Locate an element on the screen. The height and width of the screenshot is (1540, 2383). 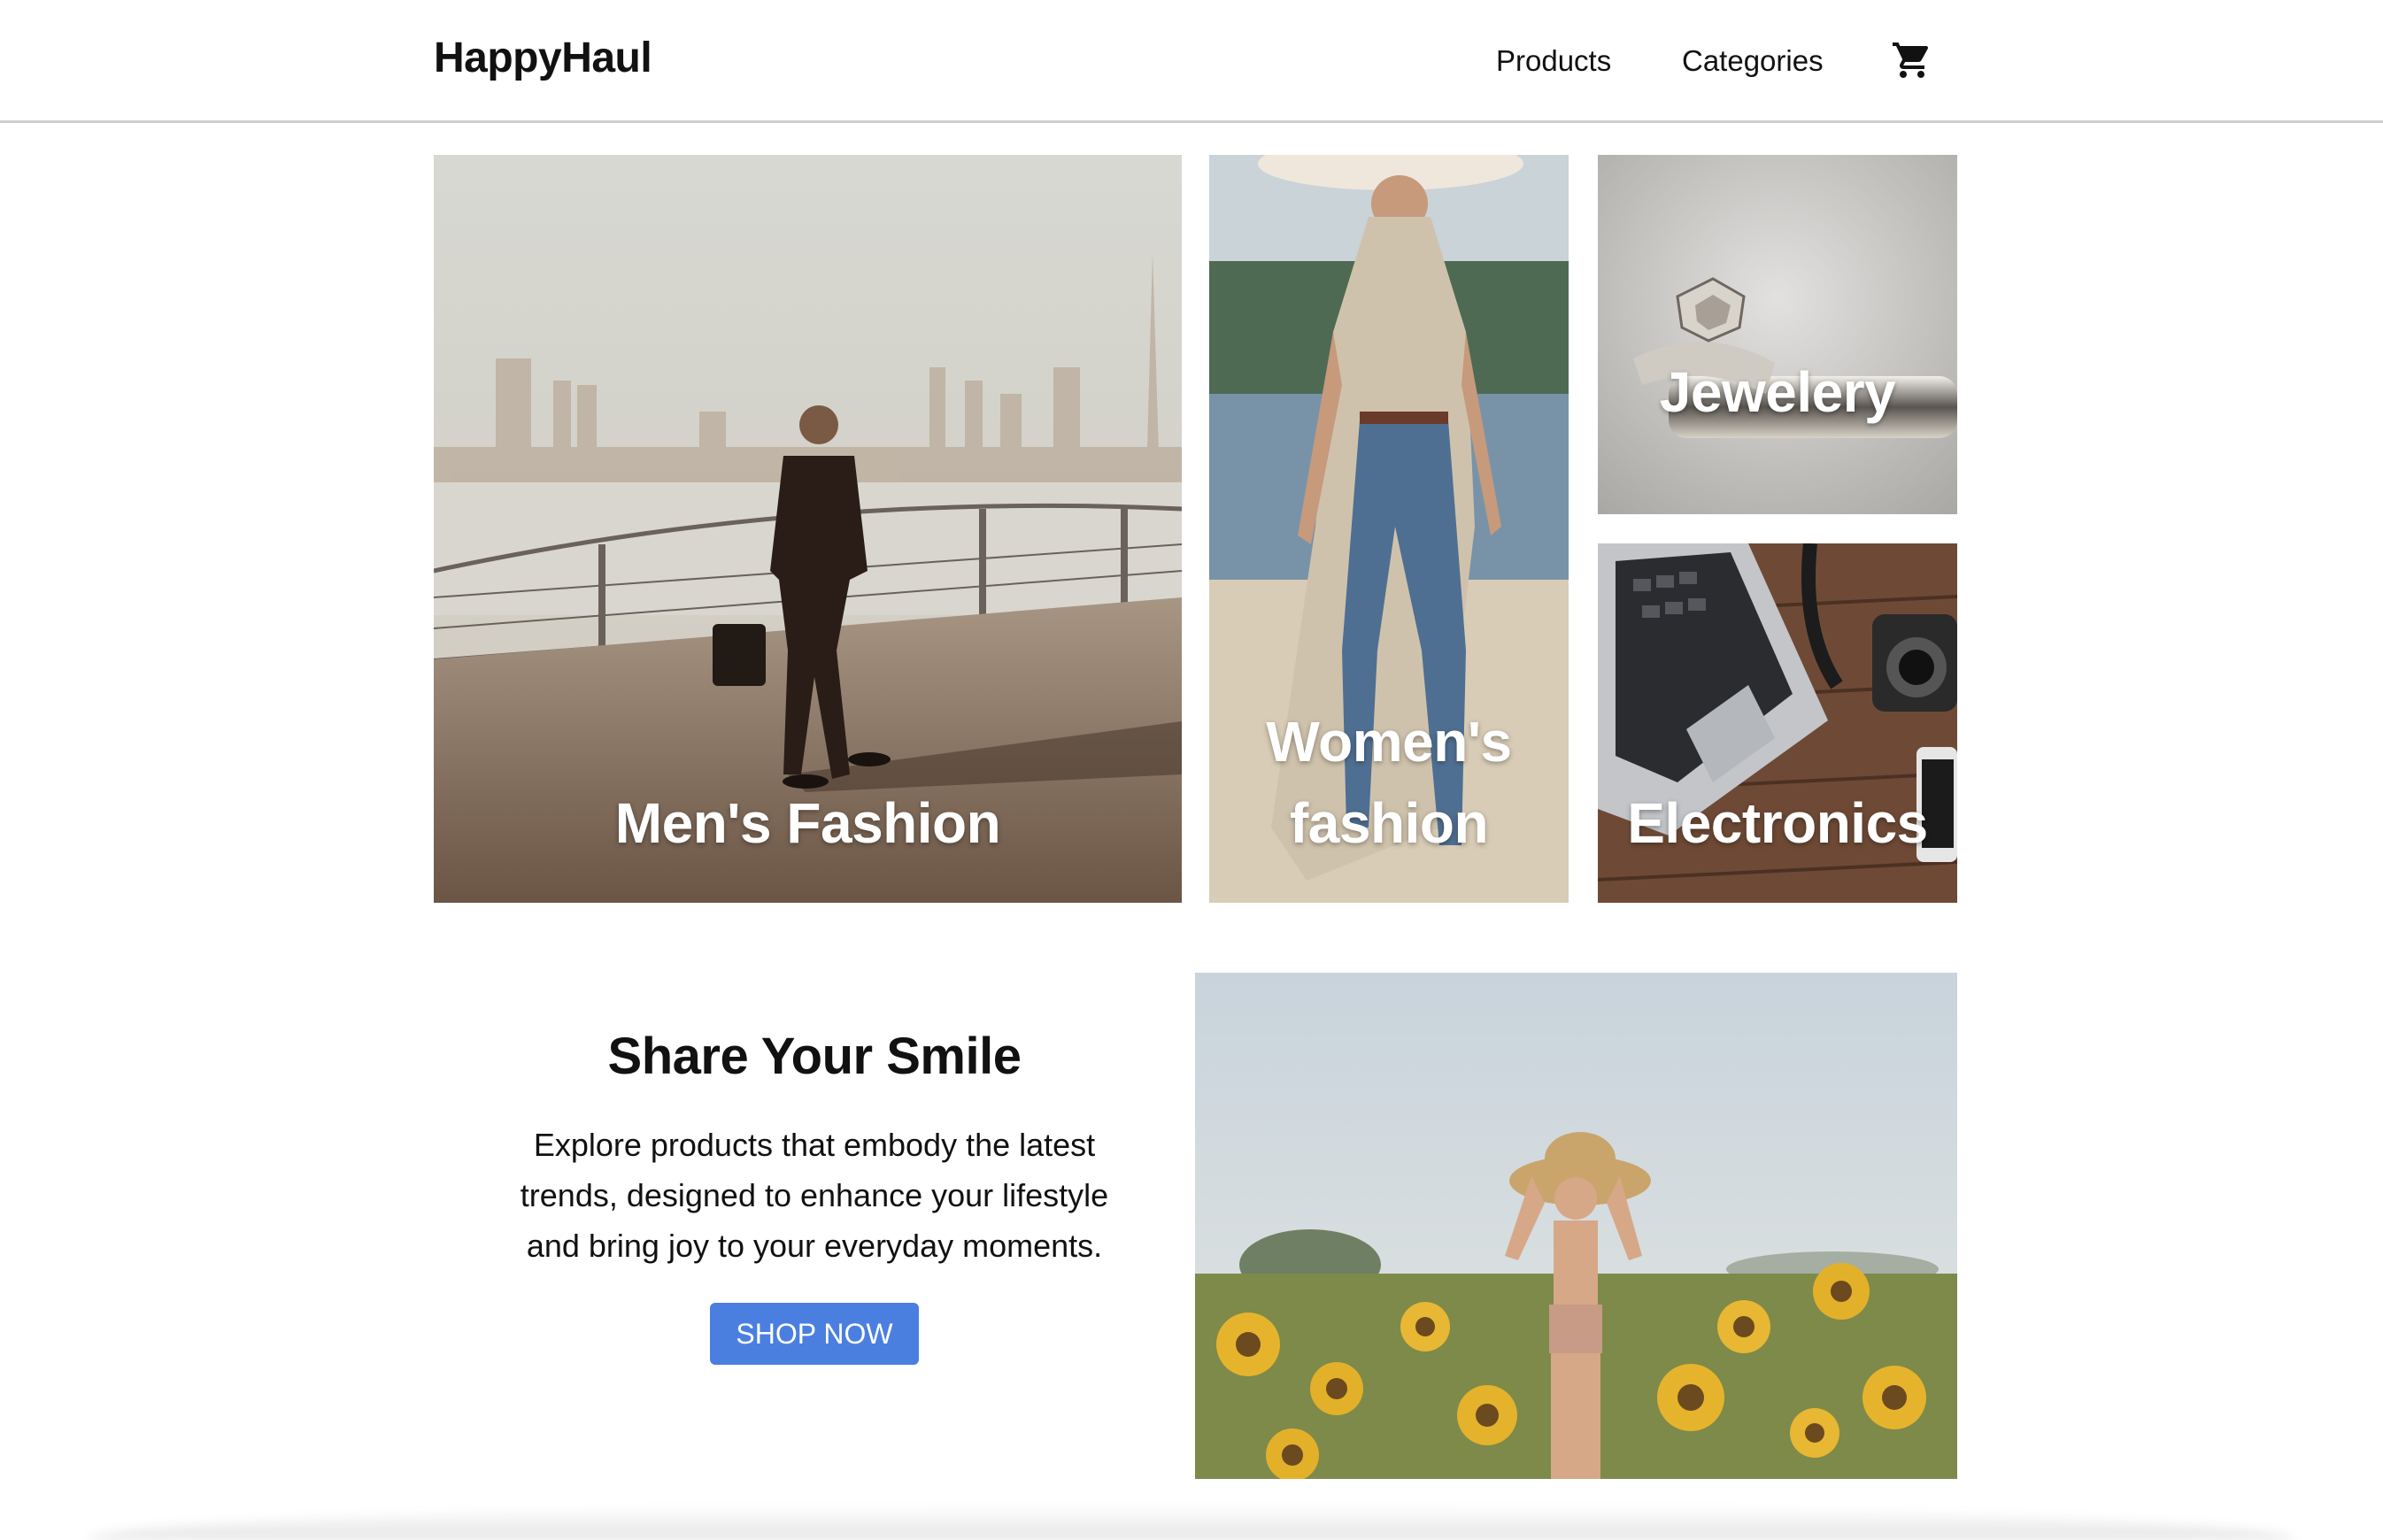
category-tile-jewelery: Jewelery is located at coordinates (1777, 335).